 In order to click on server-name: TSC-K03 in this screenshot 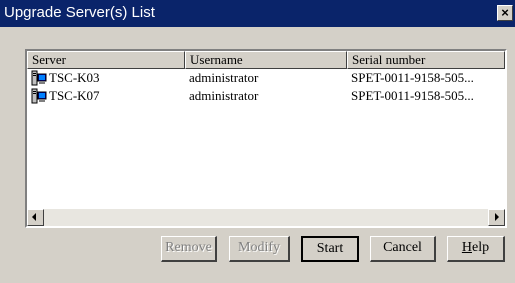, I will do `click(74, 77)`.